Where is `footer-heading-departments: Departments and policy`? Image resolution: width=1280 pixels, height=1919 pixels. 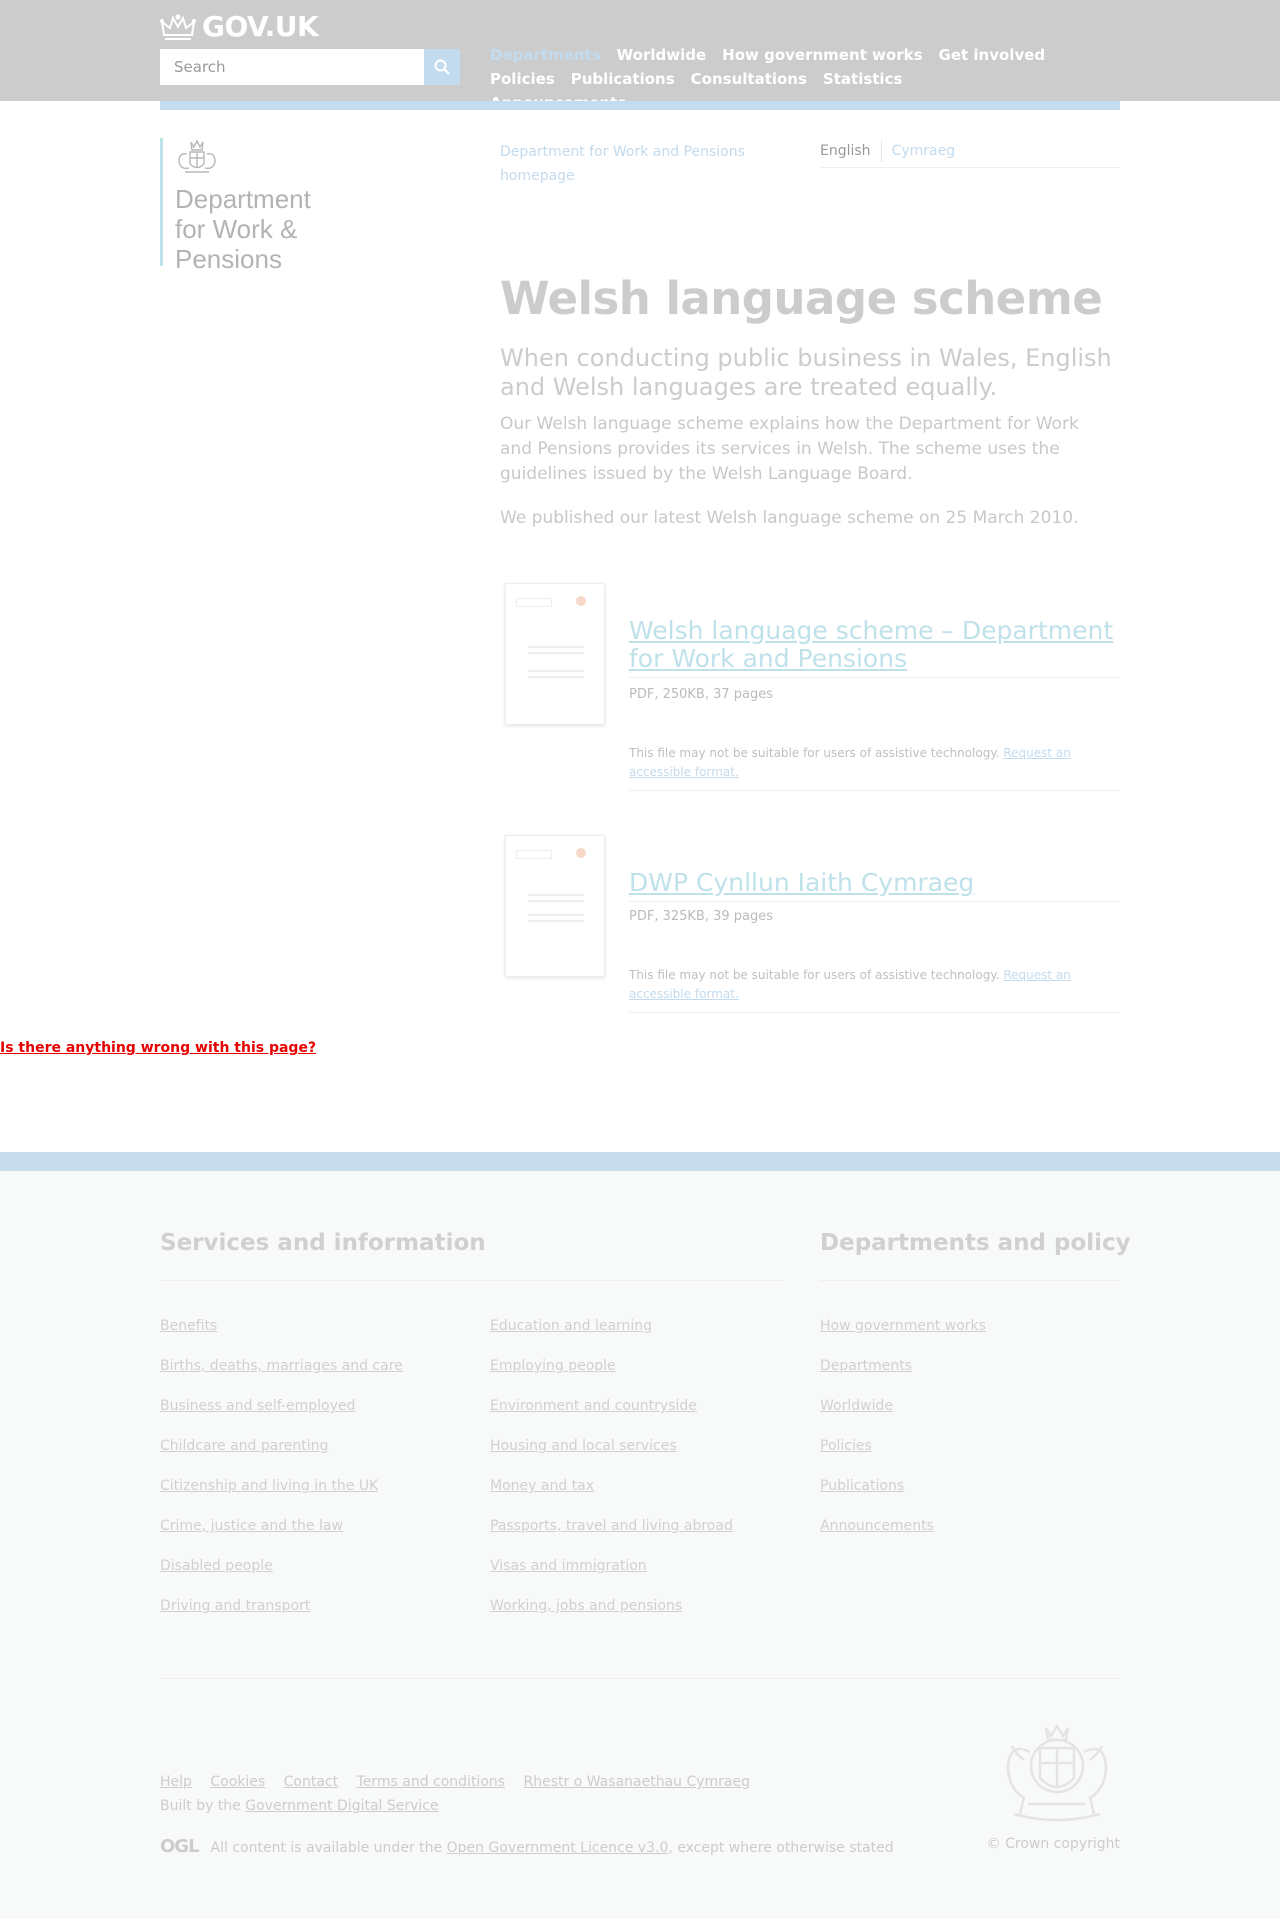 footer-heading-departments: Departments and policy is located at coordinates (975, 1243).